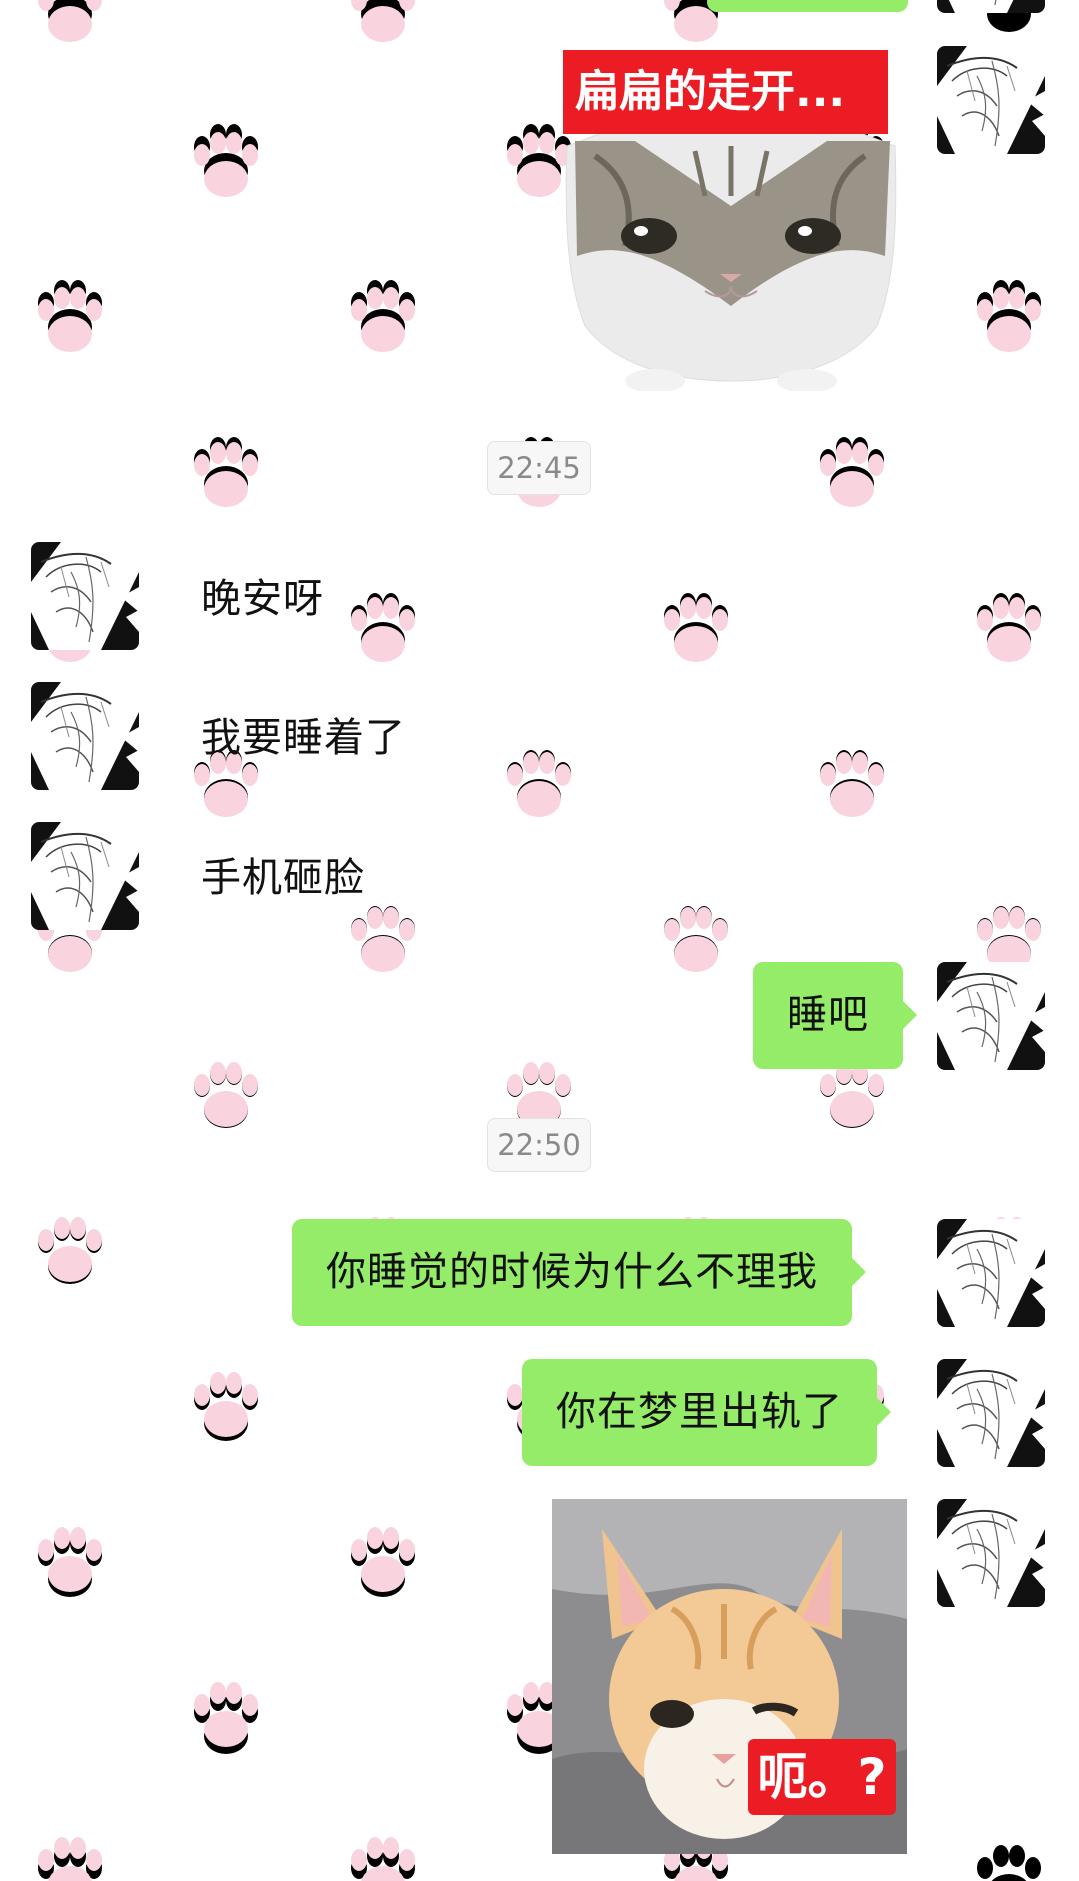 The image size is (1079, 1881). Describe the element at coordinates (253, 878) in the screenshot. I see `message-bubble-received: 手机砸脸` at that location.